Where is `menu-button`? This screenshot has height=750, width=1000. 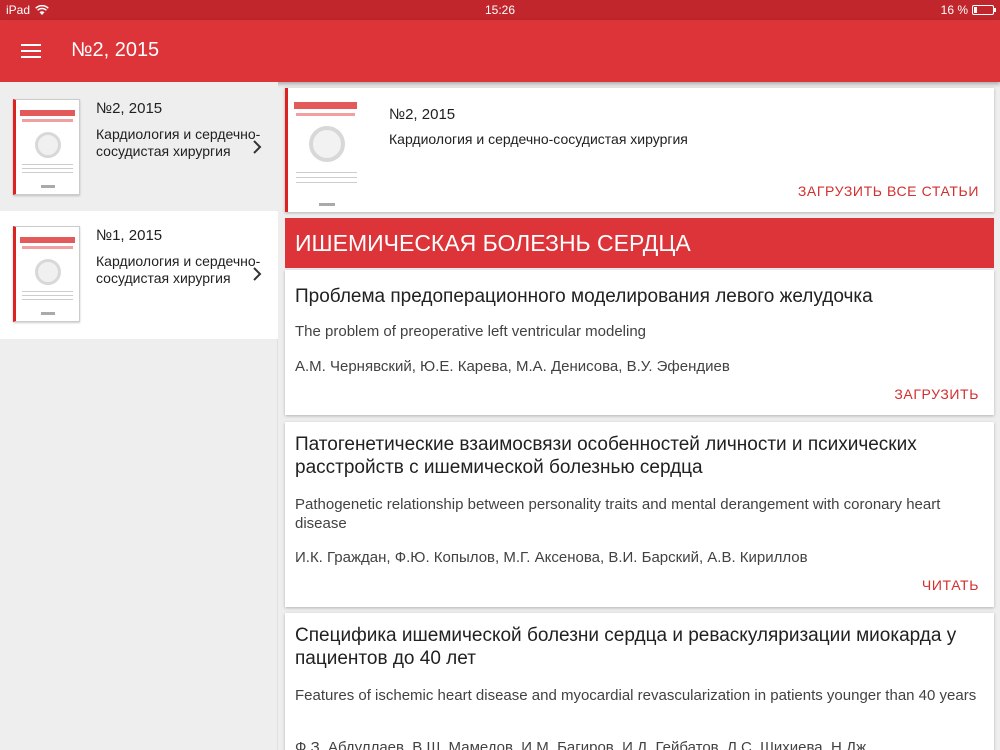 menu-button is located at coordinates (31, 51).